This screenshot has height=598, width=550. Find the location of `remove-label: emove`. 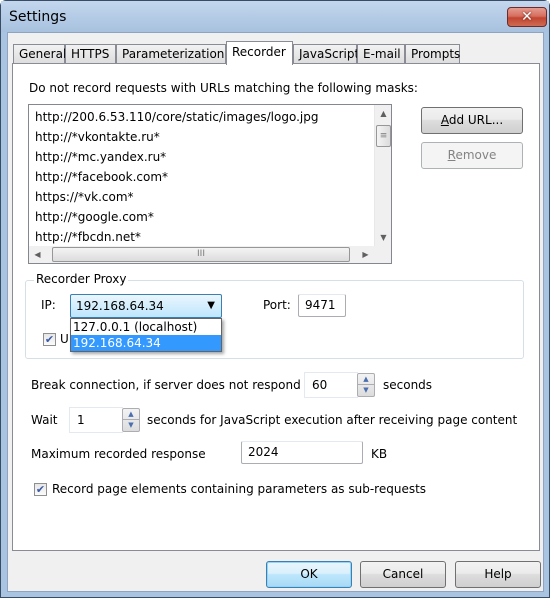

remove-label: emove is located at coordinates (476, 155).